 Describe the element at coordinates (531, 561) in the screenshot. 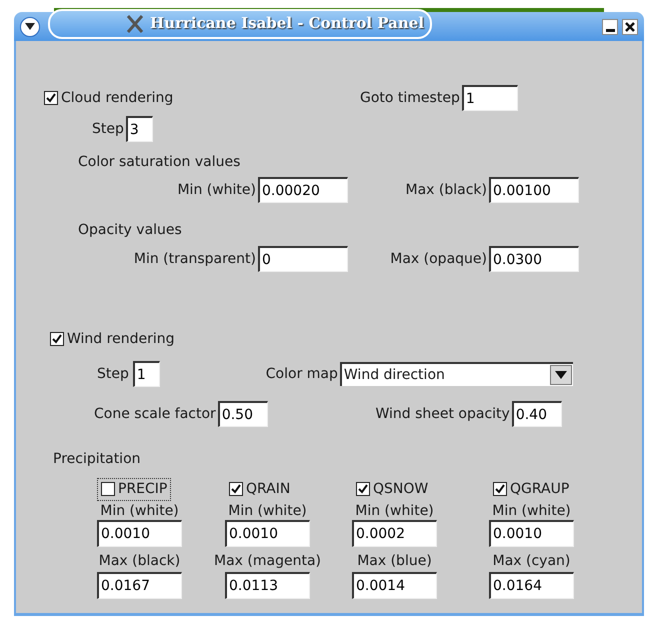

I see `label: Max (cyan)` at that location.